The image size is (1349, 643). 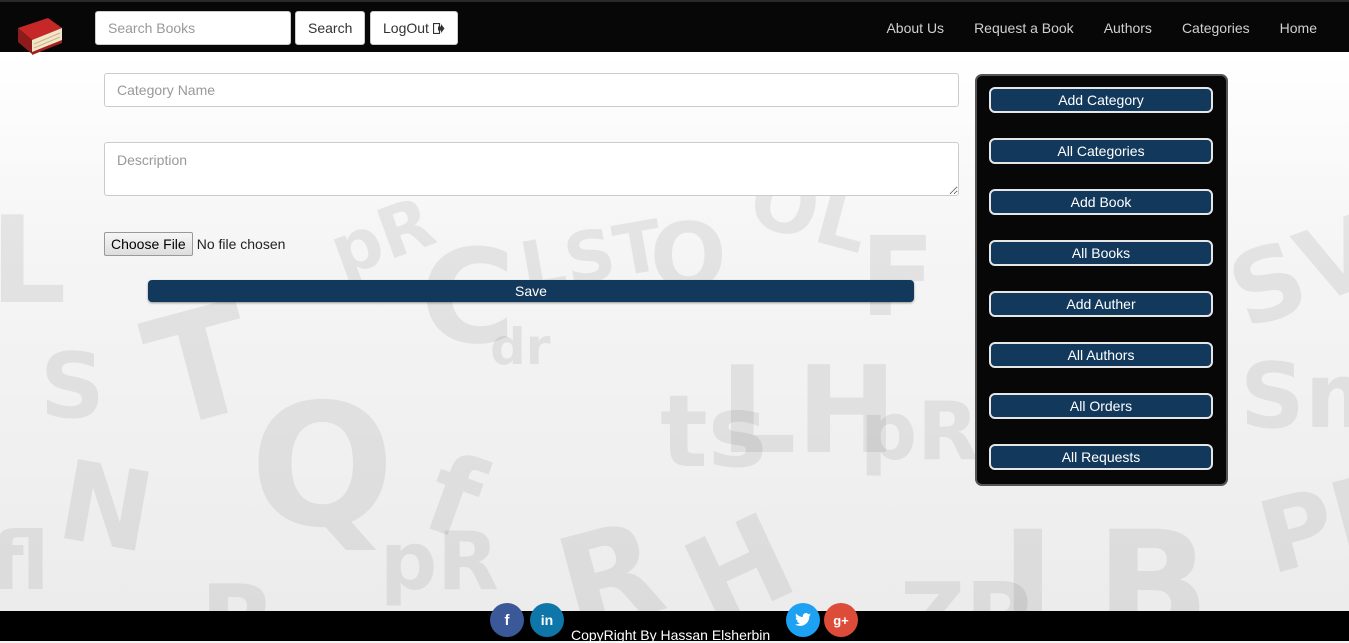 What do you see at coordinates (1101, 151) in the screenshot?
I see `all-categories-button: All Categories` at bounding box center [1101, 151].